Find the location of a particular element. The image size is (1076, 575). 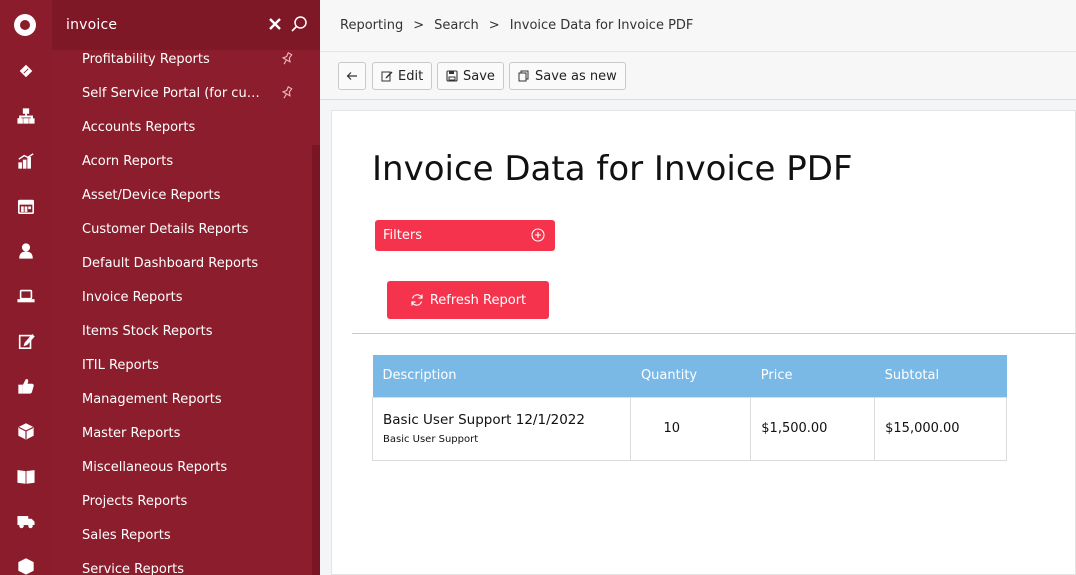

menu-item-projects-reports: Projects Reports is located at coordinates (182, 501).